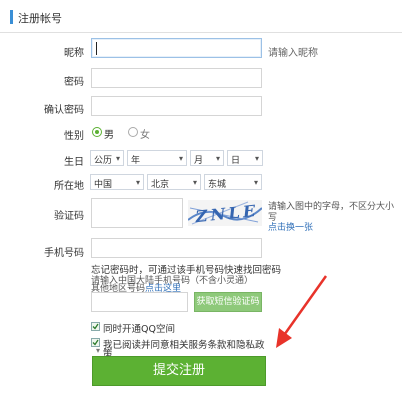 The height and width of the screenshot is (400, 402). Describe the element at coordinates (302, 311) in the screenshot. I see `annotation-arrow-icon` at that location.